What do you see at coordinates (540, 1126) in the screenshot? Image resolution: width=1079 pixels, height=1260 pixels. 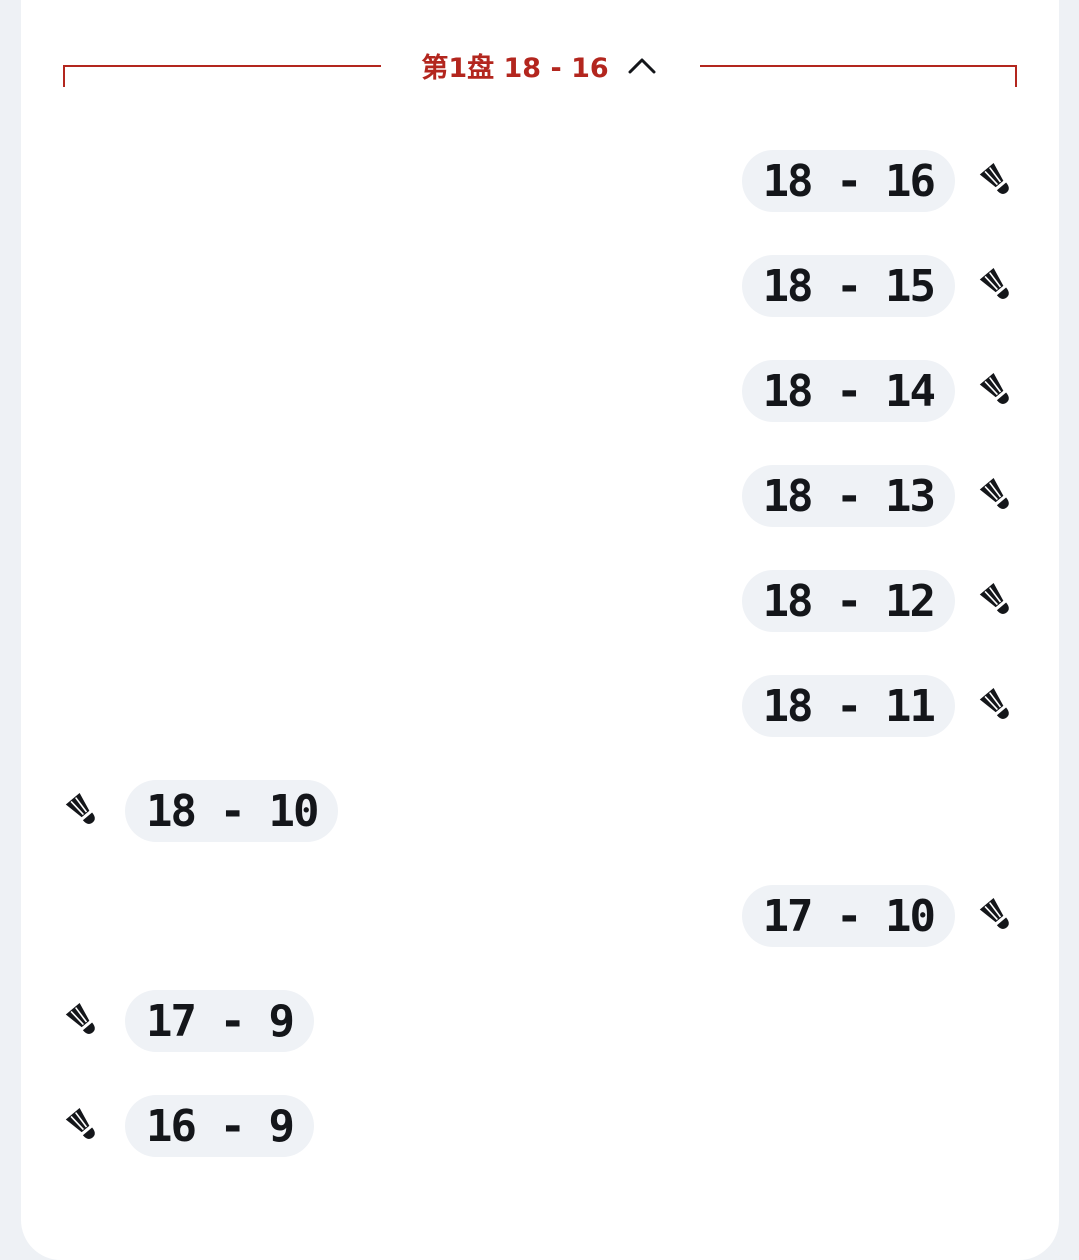 I see `rally-row: 16 - 9` at bounding box center [540, 1126].